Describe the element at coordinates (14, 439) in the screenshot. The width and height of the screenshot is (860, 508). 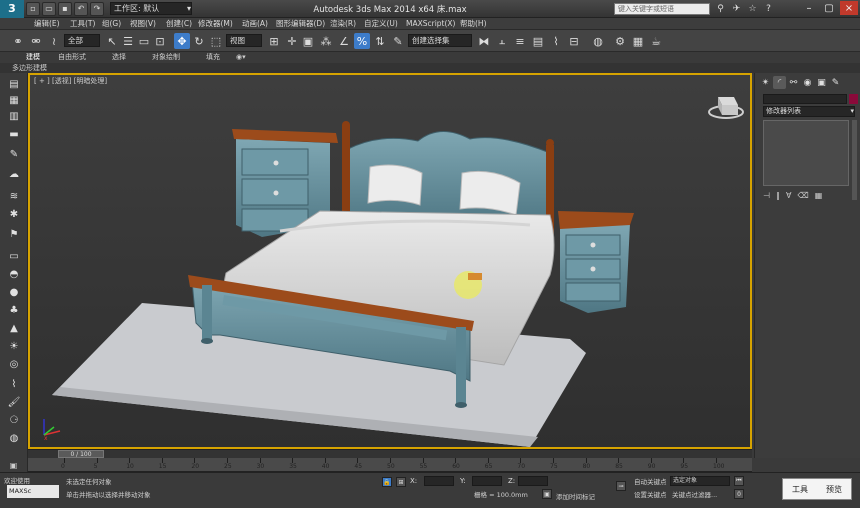
I see `globe-icon: ◍` at that location.